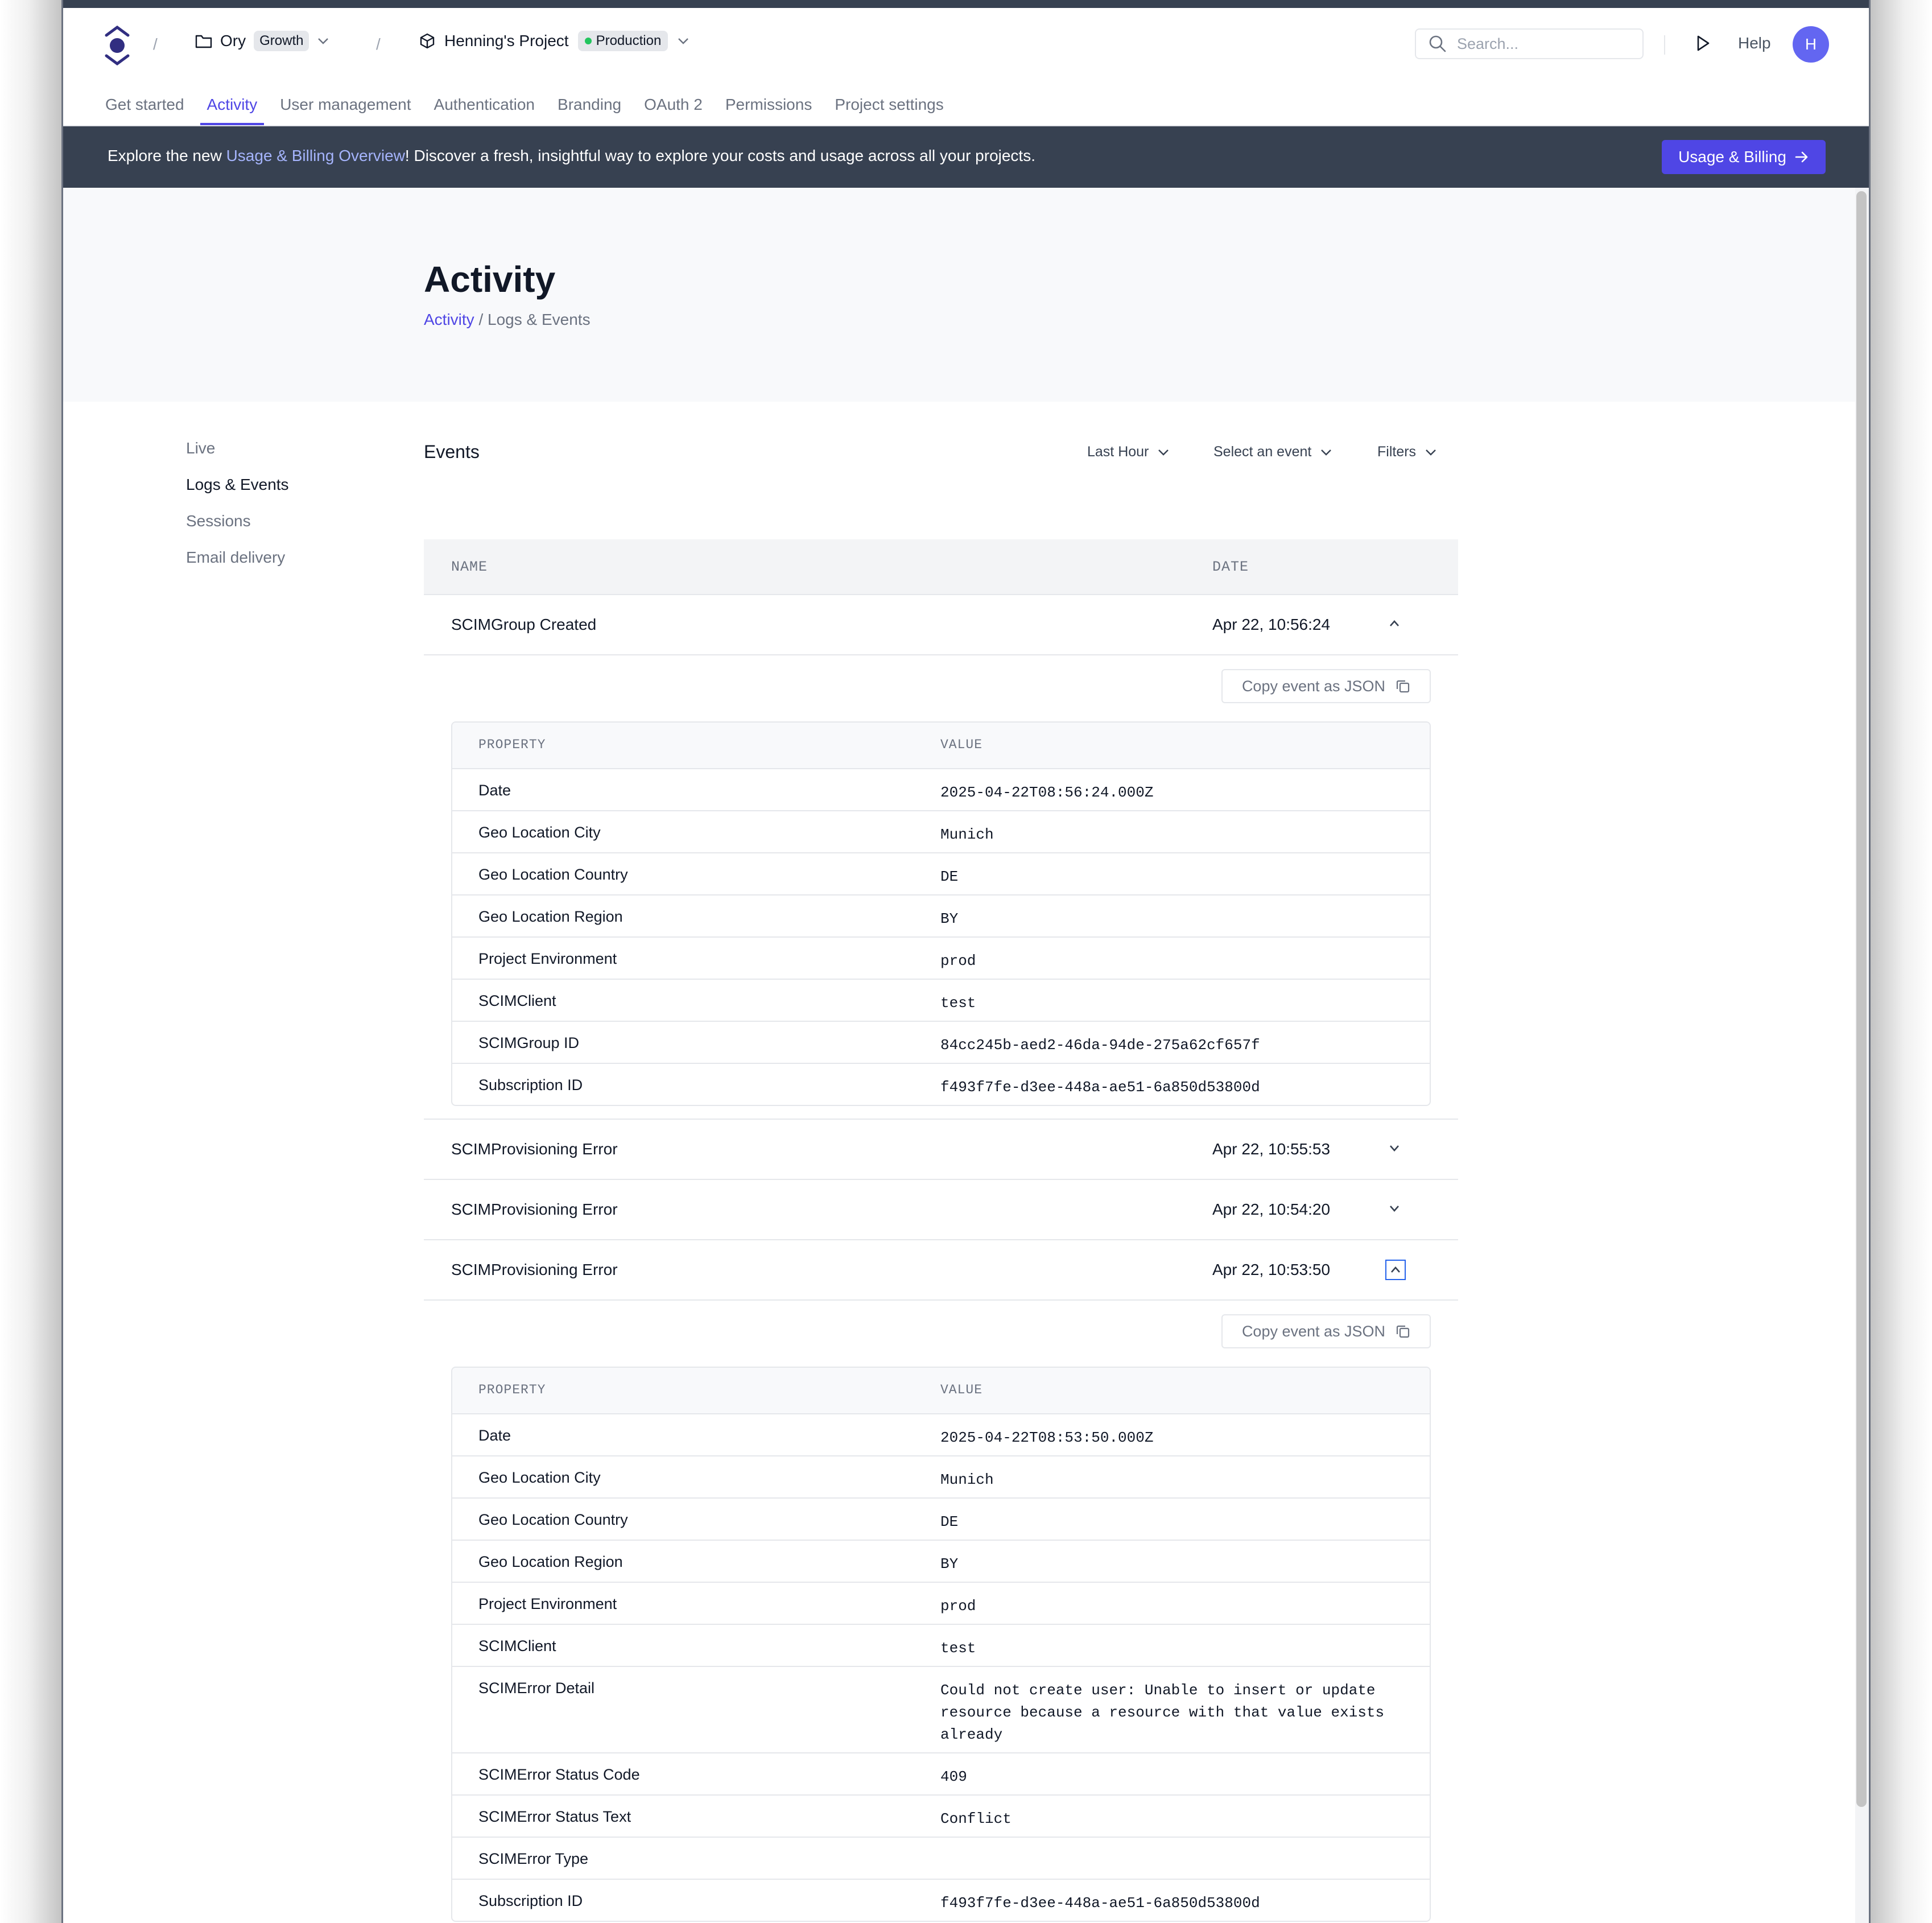 The height and width of the screenshot is (1923, 1932). What do you see at coordinates (1862, 999) in the screenshot?
I see `scrollbar-thumb` at bounding box center [1862, 999].